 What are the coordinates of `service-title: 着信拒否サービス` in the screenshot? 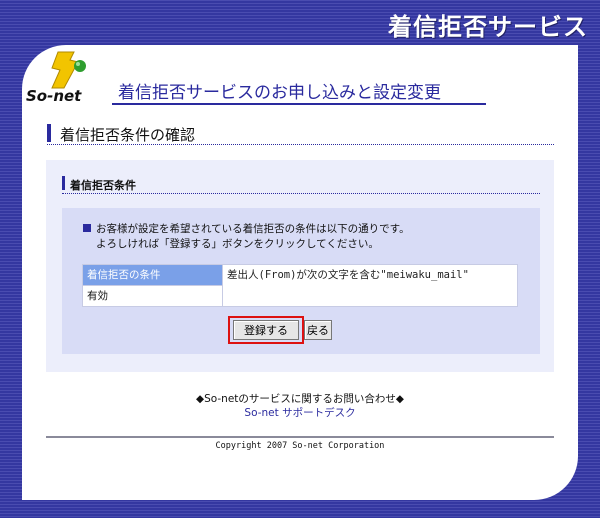 It's located at (488, 27).